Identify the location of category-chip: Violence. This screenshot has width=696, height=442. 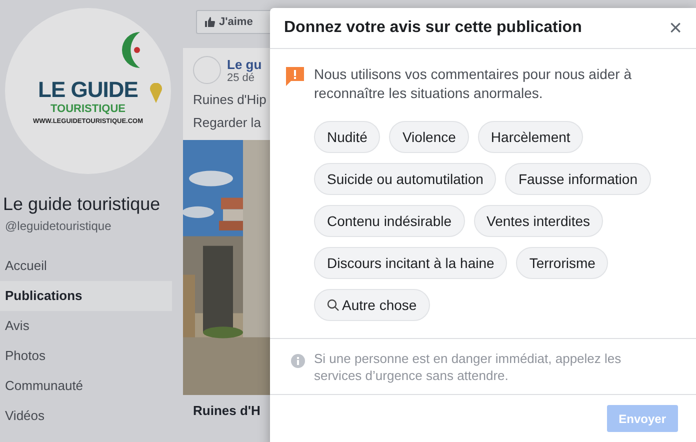
(429, 137).